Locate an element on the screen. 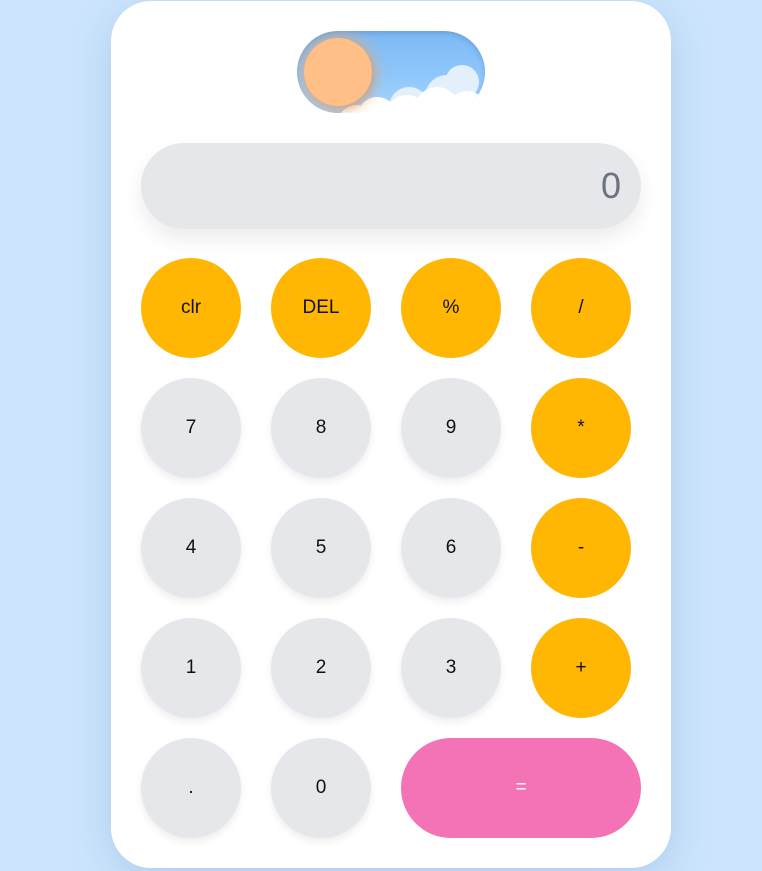 The image size is (762, 871). equals-button: = is located at coordinates (521, 788).